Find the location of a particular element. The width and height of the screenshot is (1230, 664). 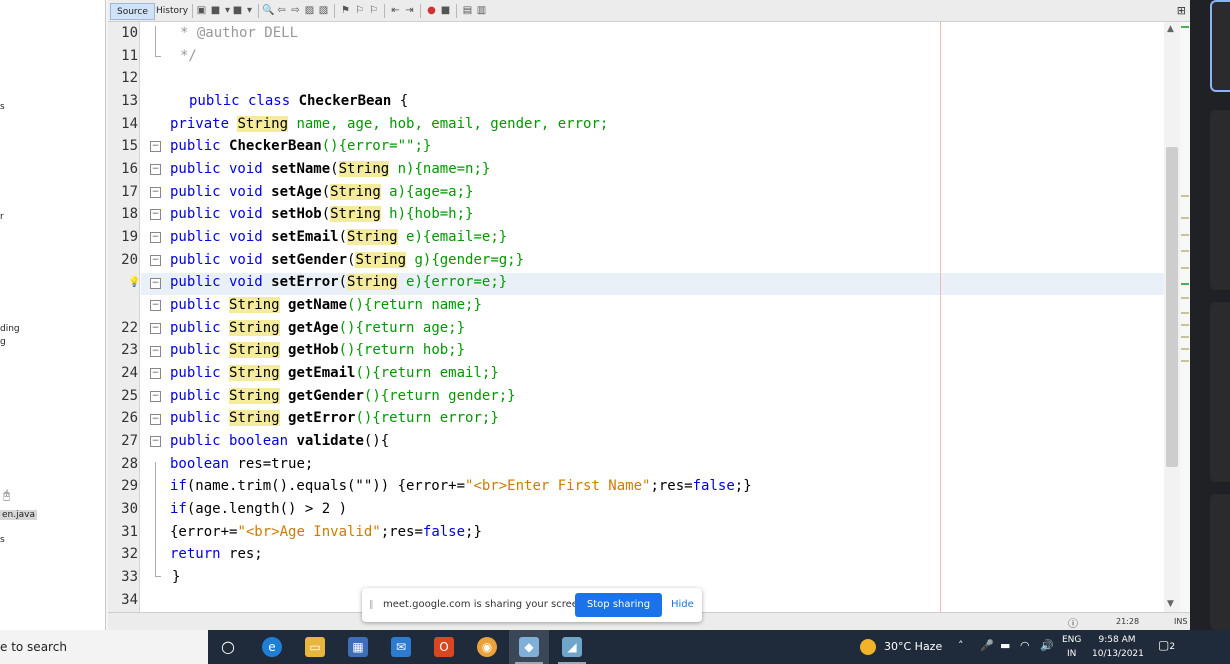

last-edit-icon: ▣ is located at coordinates (201, 10).